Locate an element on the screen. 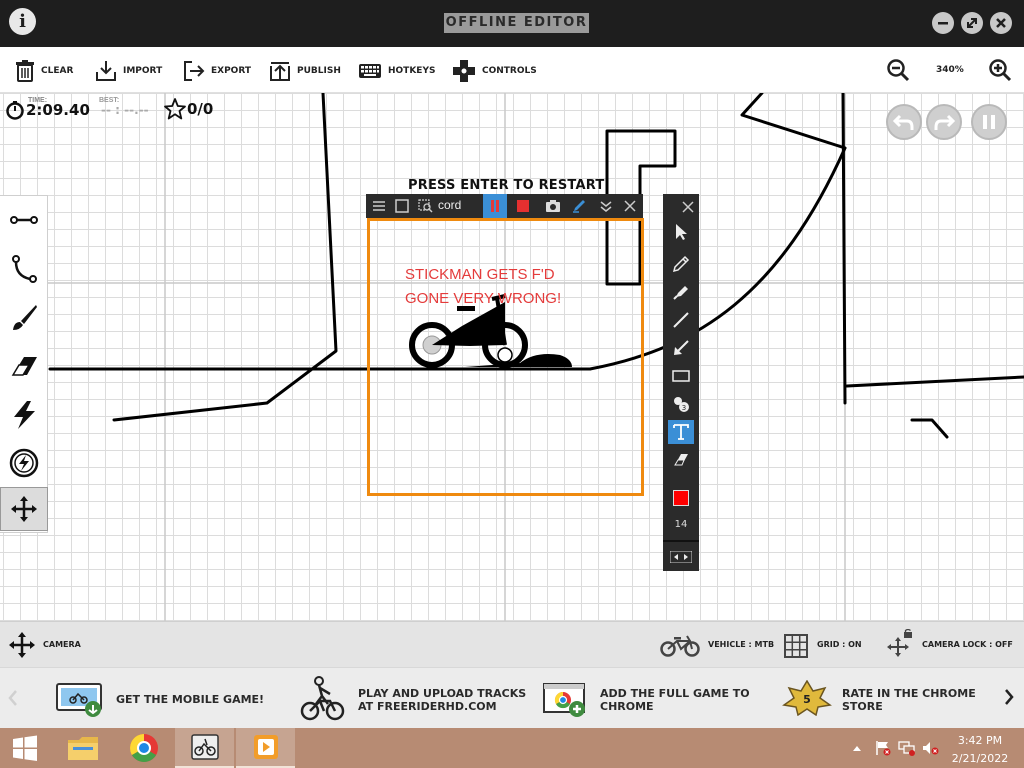 This screenshot has width=1024, height=768. pen-tool-button is located at coordinates (681, 264).